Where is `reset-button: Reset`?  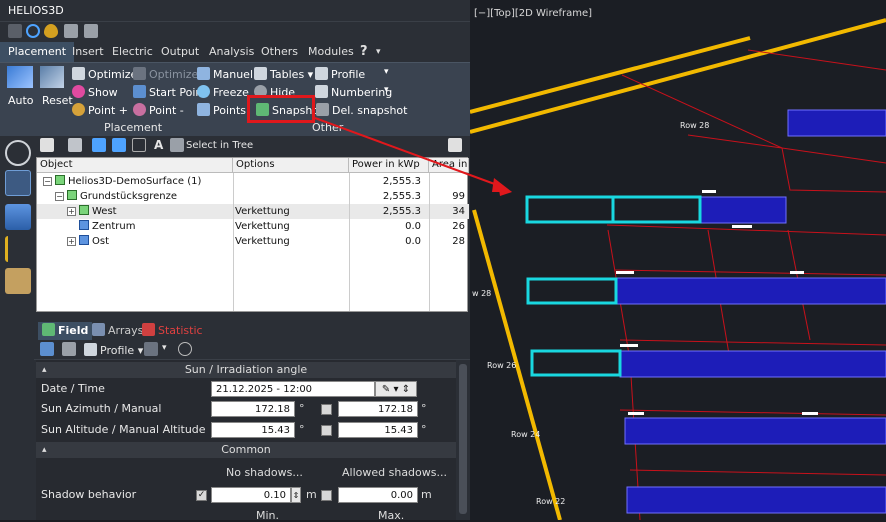
reset-button: Reset is located at coordinates (57, 100).